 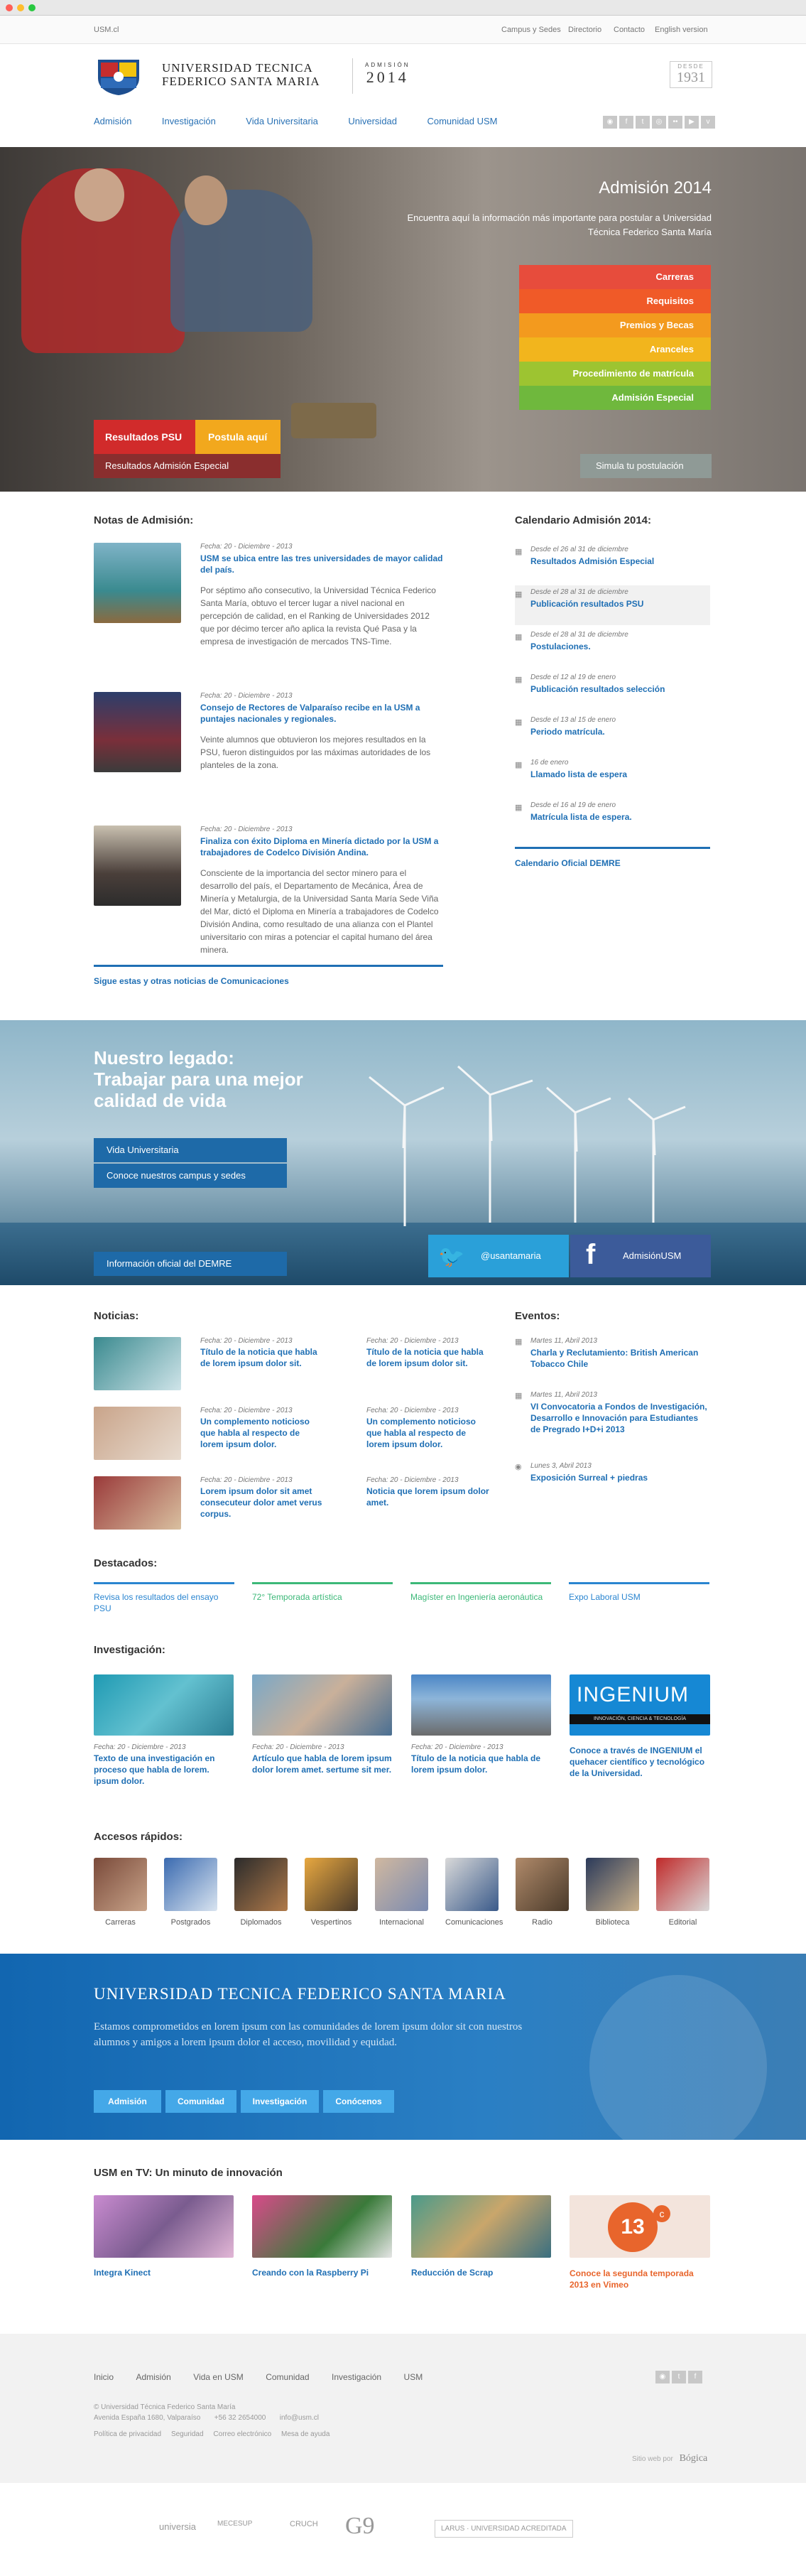 What do you see at coordinates (428, 1496) in the screenshot?
I see `noticia-title: Noticia que lorem ipsum dolor amet.` at bounding box center [428, 1496].